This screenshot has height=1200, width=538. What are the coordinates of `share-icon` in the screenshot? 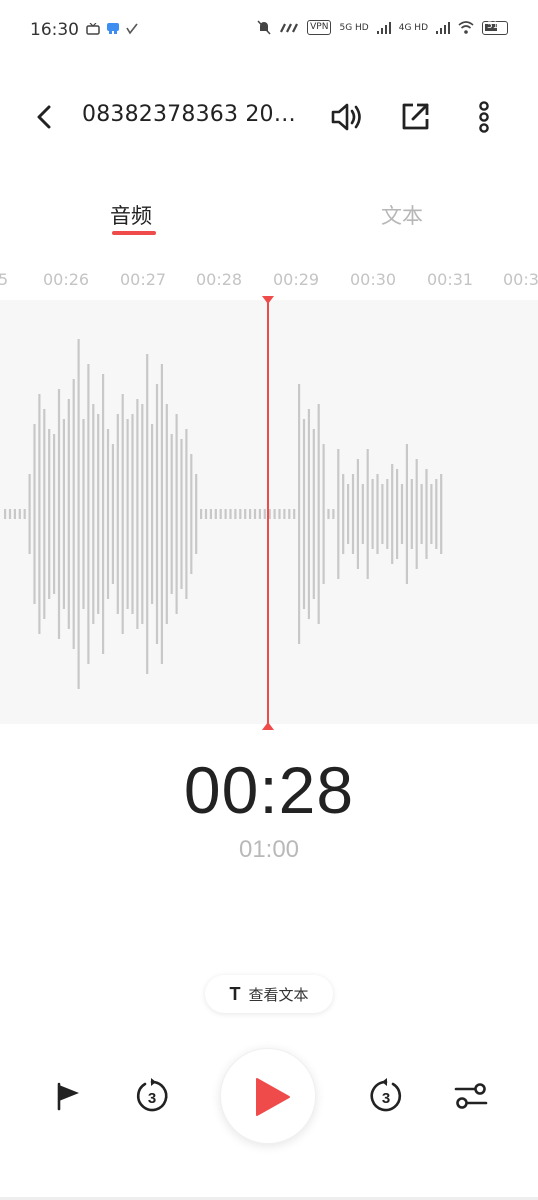 It's located at (415, 117).